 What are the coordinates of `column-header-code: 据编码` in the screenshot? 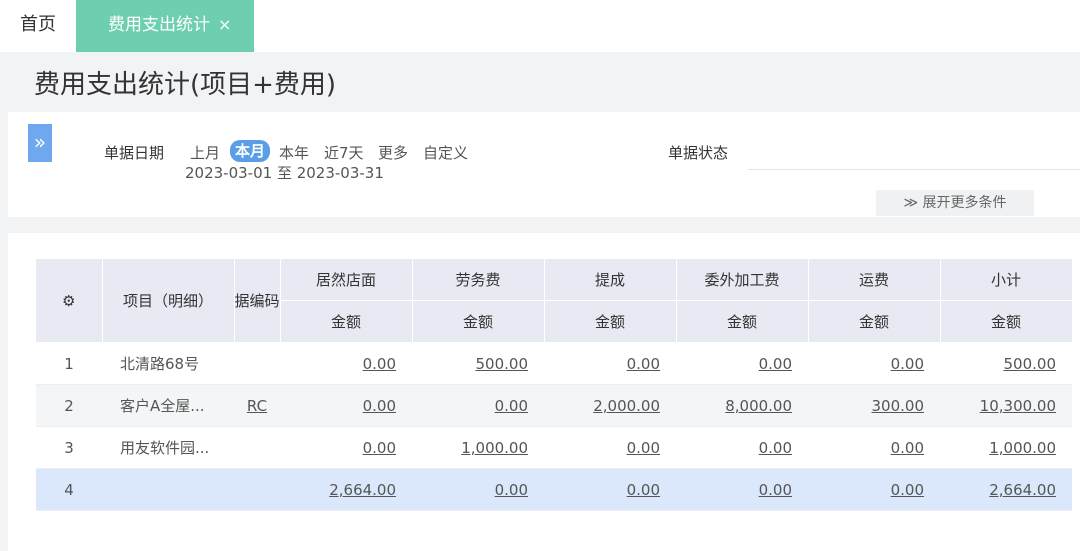 It's located at (257, 301).